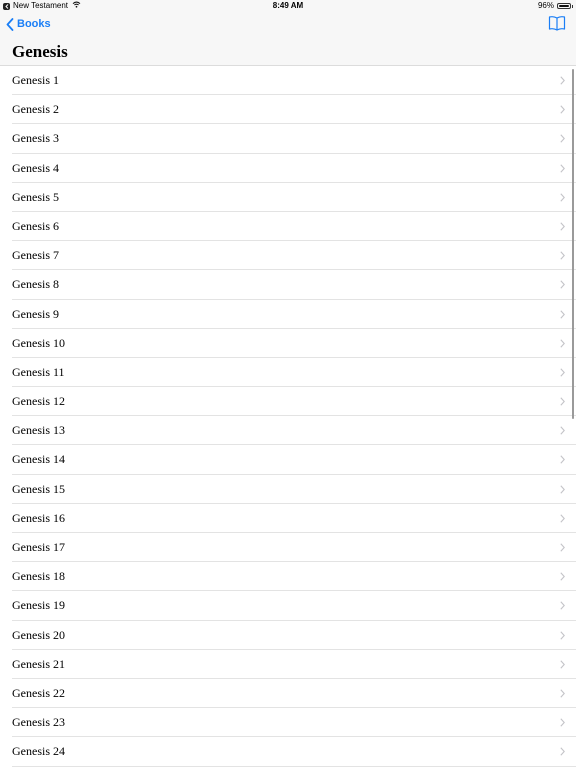 The height and width of the screenshot is (768, 576). What do you see at coordinates (288, 490) in the screenshot?
I see `chapter-row: Genesis 15` at bounding box center [288, 490].